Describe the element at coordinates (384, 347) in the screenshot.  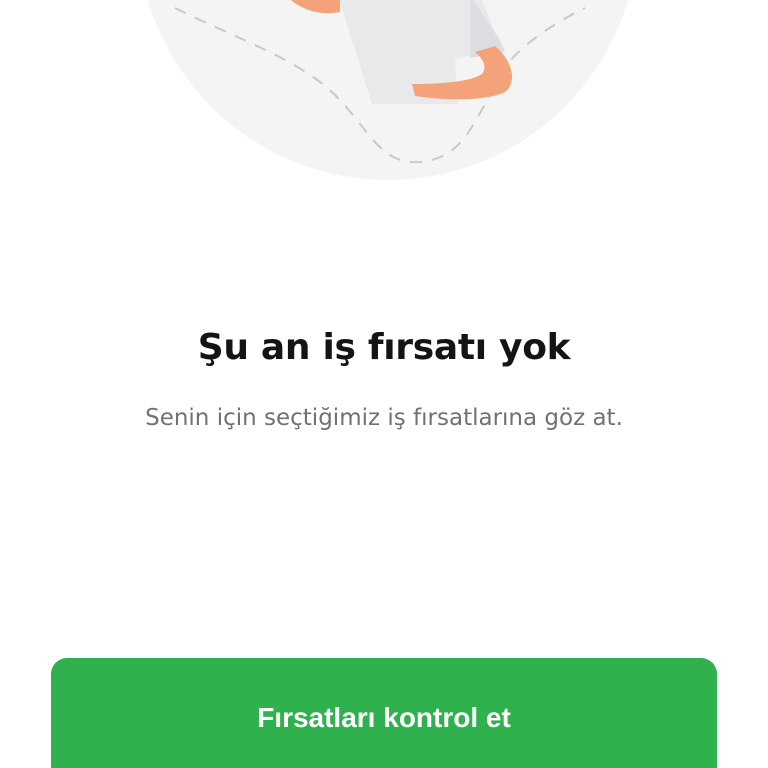
I see `page-title: Şu an iş fırsatı yok` at that location.